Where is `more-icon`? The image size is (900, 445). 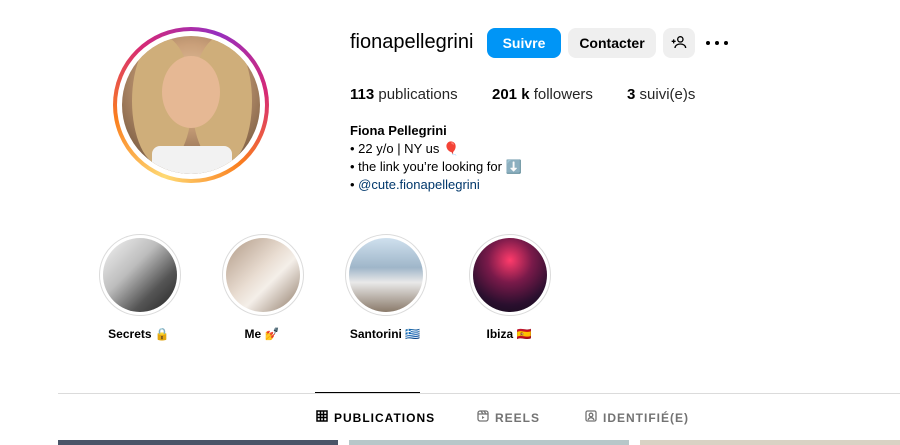 more-icon is located at coordinates (708, 43).